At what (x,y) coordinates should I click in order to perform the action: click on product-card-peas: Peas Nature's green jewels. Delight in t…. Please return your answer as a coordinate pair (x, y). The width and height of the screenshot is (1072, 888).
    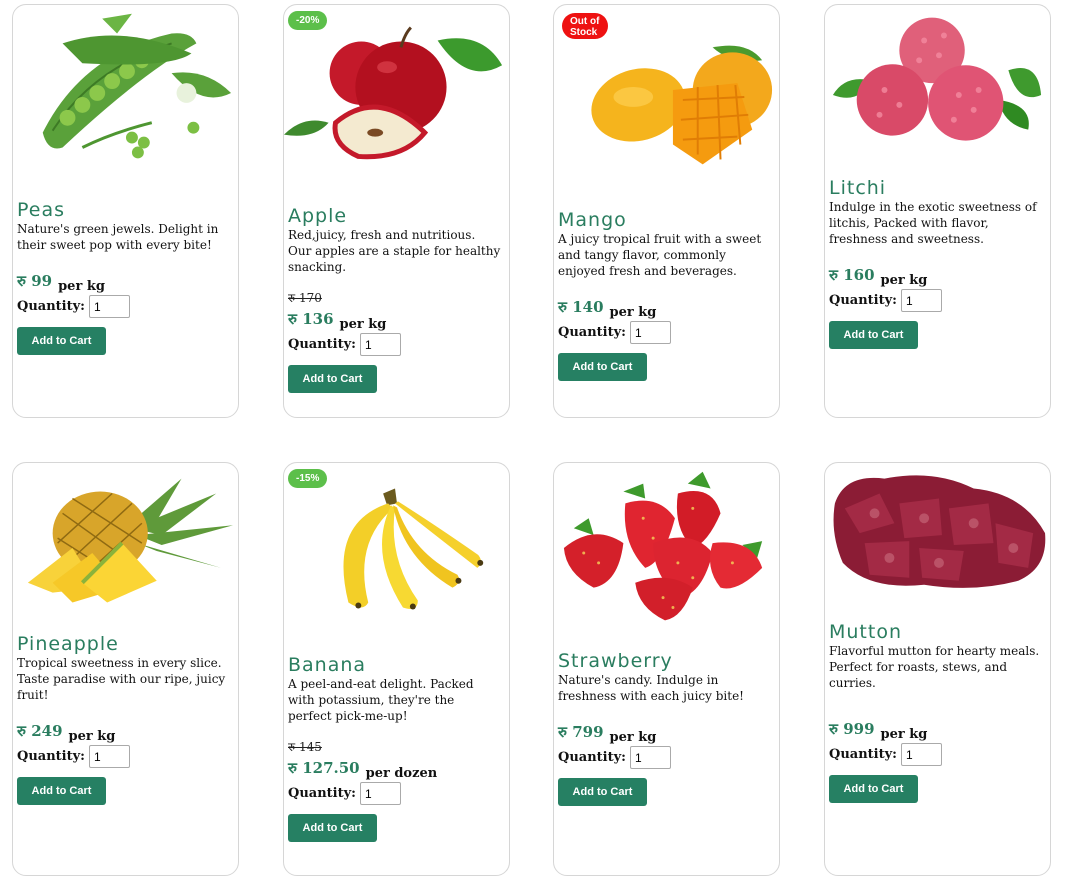
    Looking at the image, I should click on (125, 211).